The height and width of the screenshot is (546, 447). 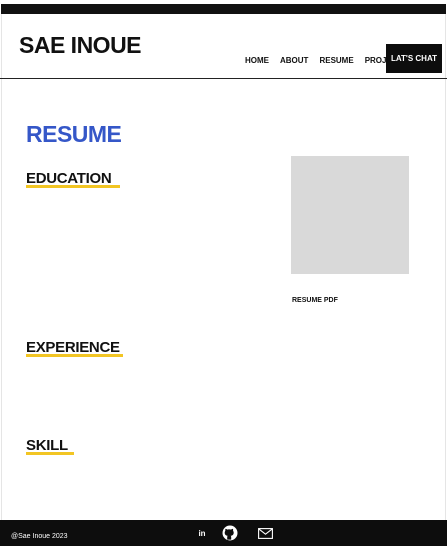 What do you see at coordinates (336, 60) in the screenshot?
I see `nav-resume: RESUME` at bounding box center [336, 60].